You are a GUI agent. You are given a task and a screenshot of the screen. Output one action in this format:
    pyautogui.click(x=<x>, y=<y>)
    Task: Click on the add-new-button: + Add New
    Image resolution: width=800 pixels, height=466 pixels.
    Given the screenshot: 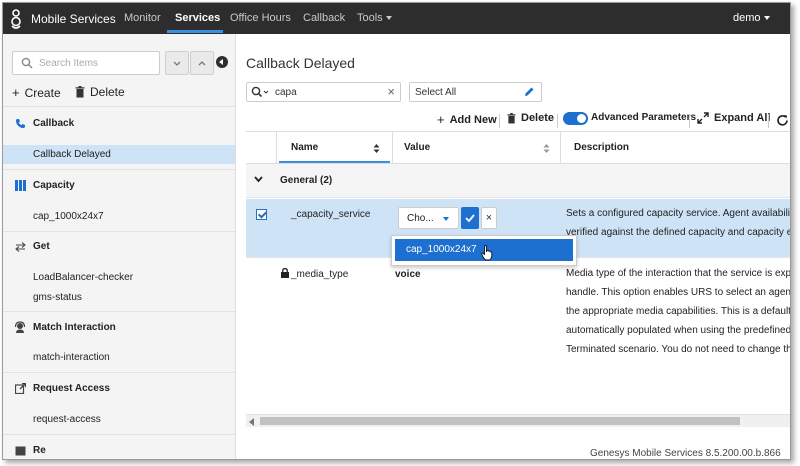 What is the action you would take?
    pyautogui.click(x=467, y=119)
    